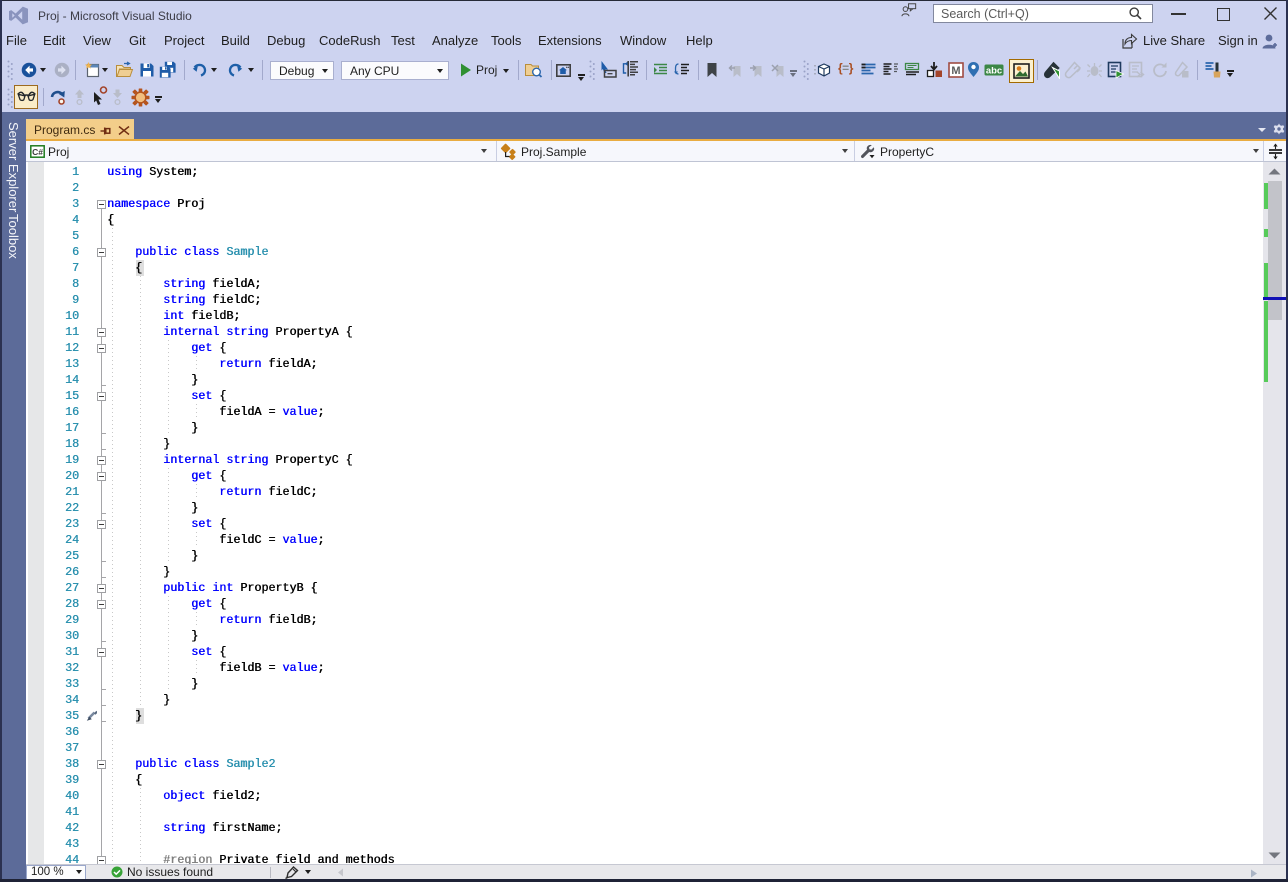  I want to click on svg-text: C#, so click(37, 152).